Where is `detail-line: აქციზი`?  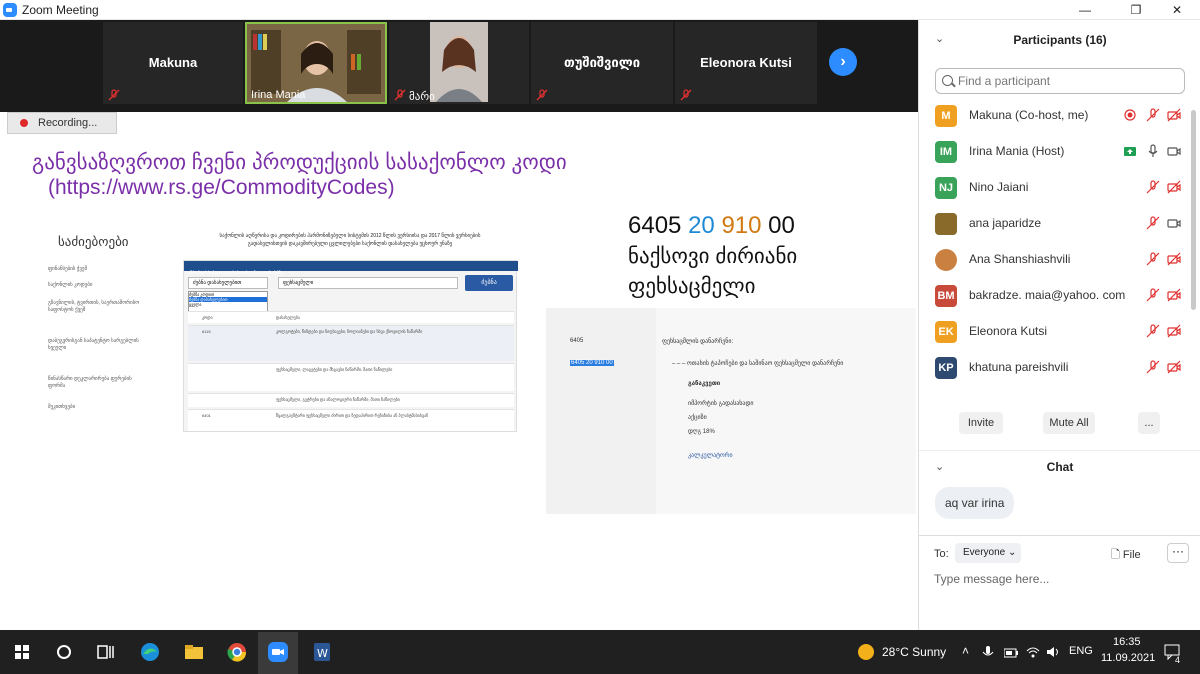
detail-line: აქციზი is located at coordinates (697, 418).